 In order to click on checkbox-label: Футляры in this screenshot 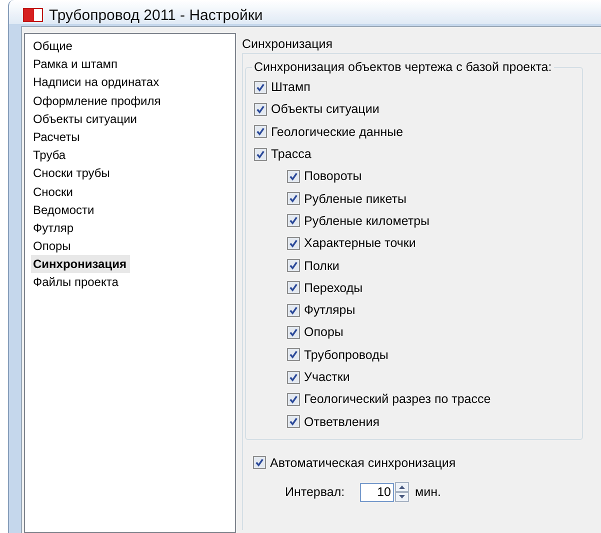, I will do `click(330, 310)`.